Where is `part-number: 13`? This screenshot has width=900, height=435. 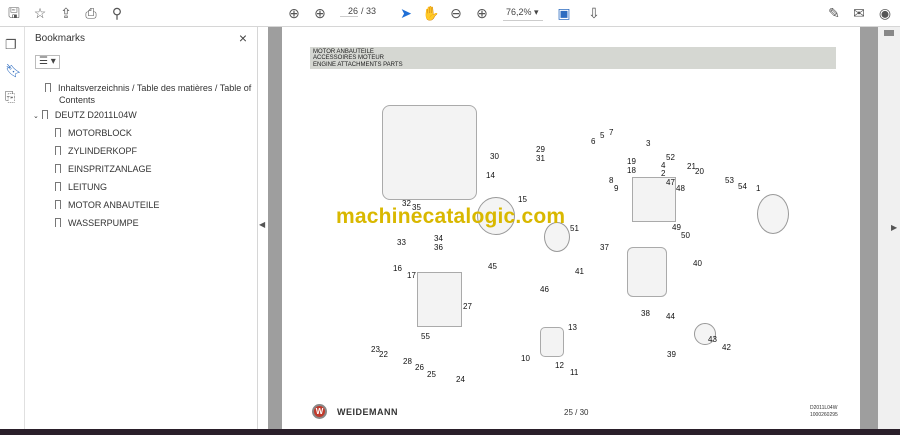
part-number: 13 is located at coordinates (572, 327).